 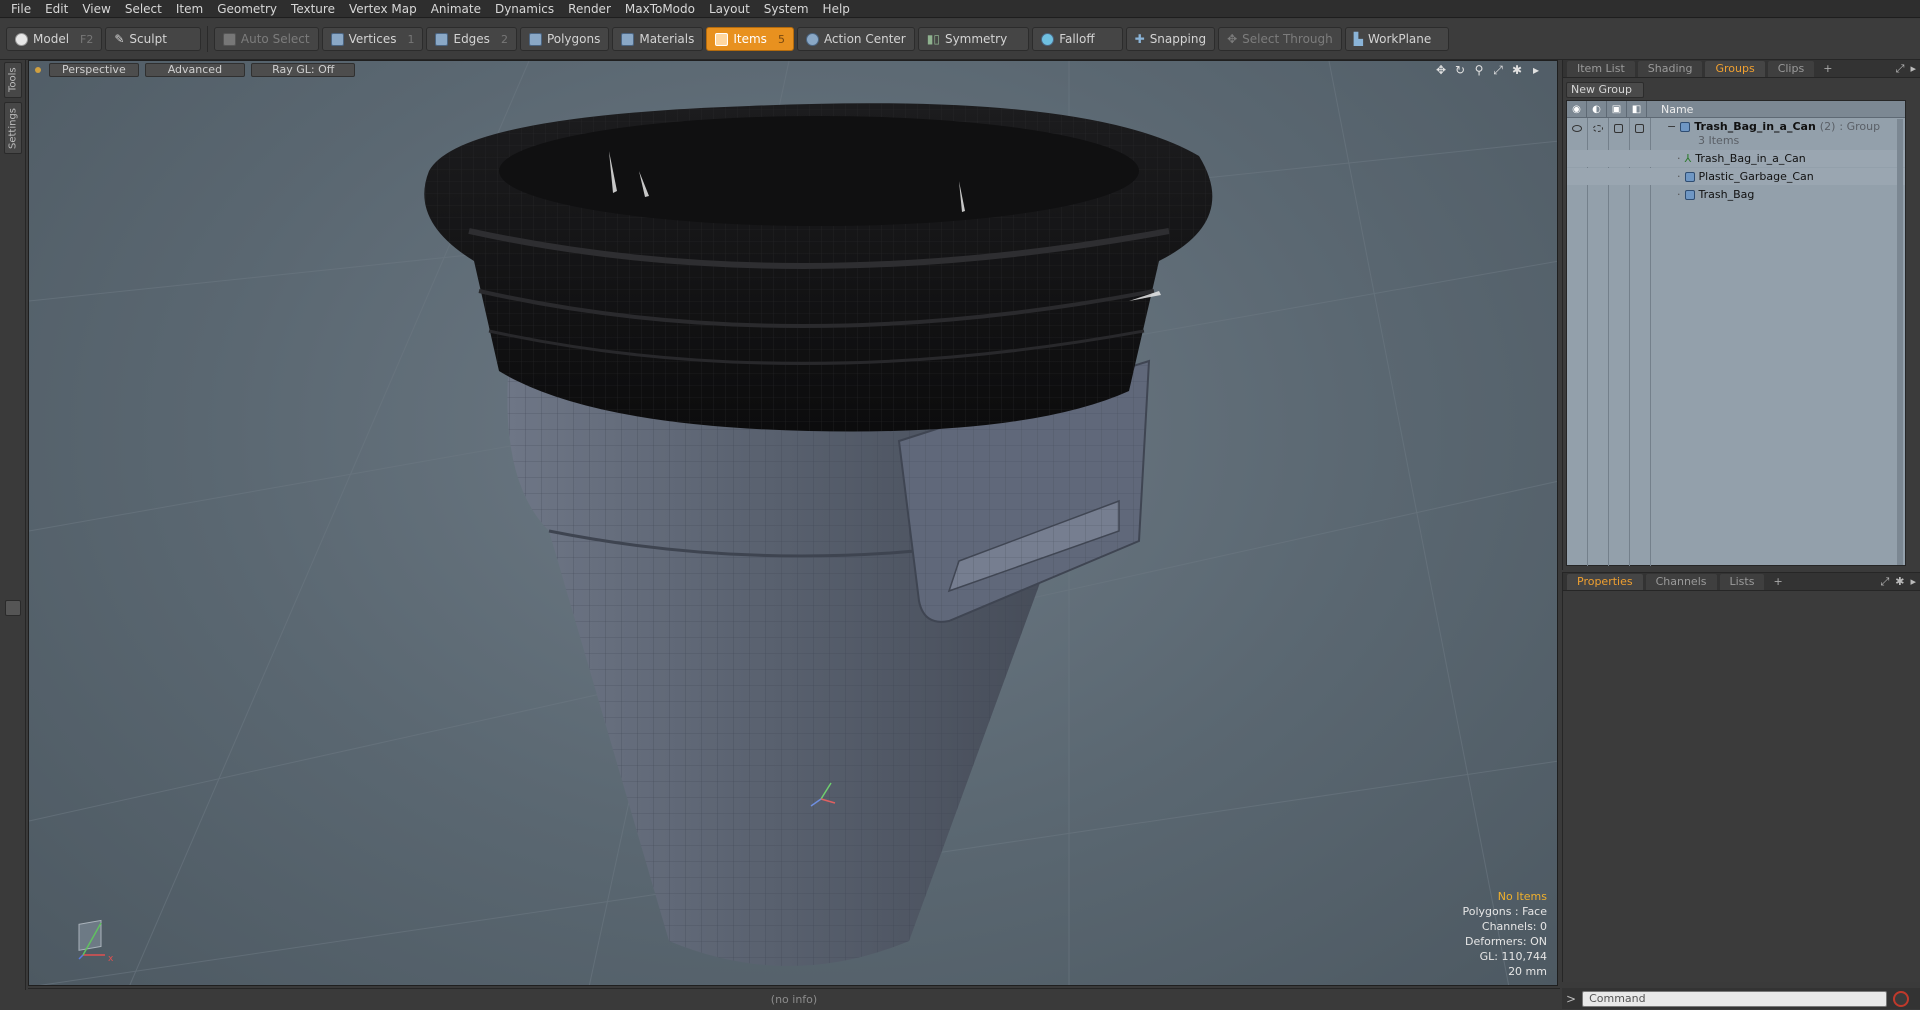 I want to click on render-icon, so click(x=1598, y=128).